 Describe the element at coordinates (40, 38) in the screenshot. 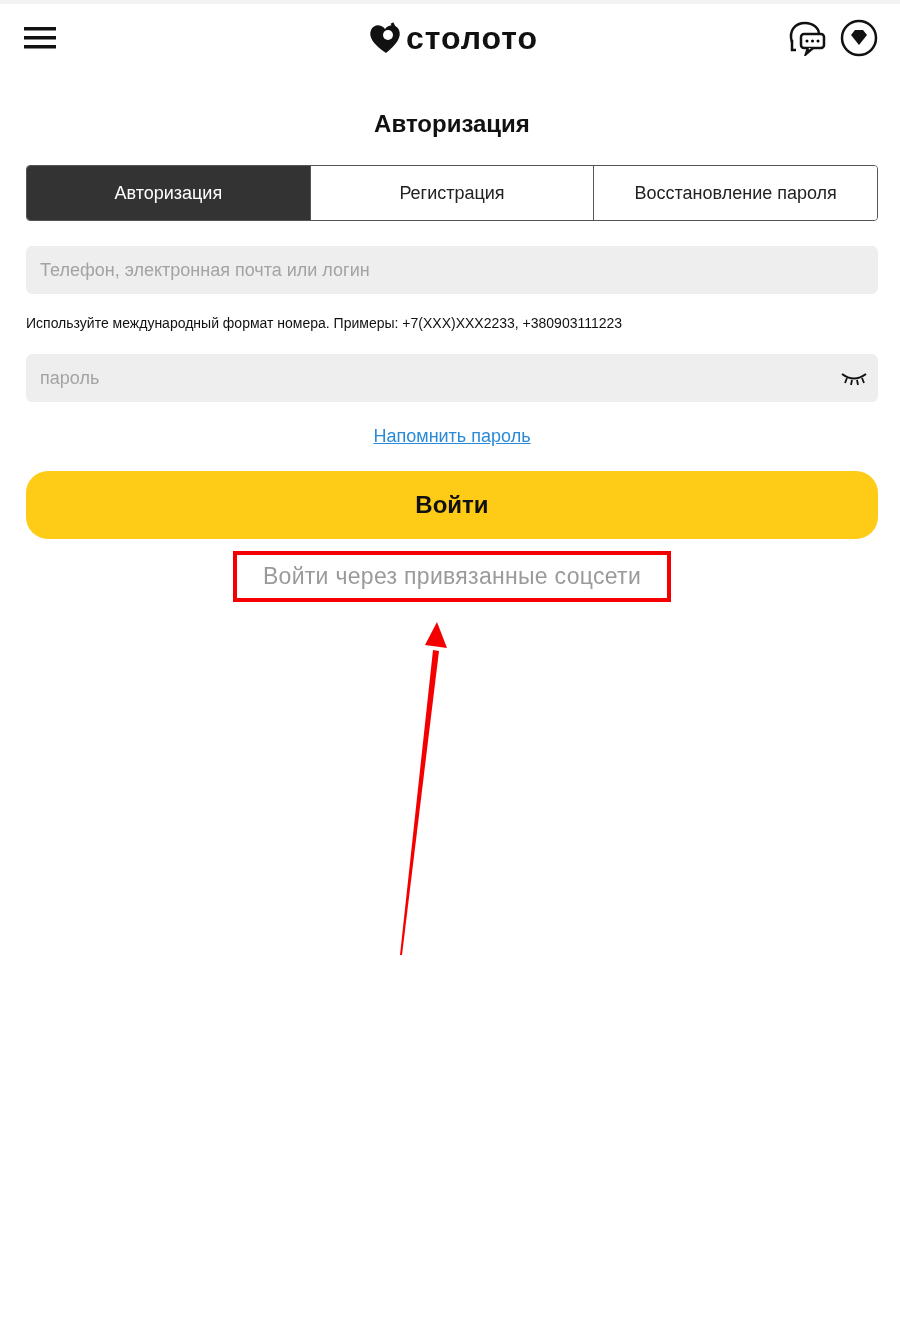

I see `menu-icon` at that location.